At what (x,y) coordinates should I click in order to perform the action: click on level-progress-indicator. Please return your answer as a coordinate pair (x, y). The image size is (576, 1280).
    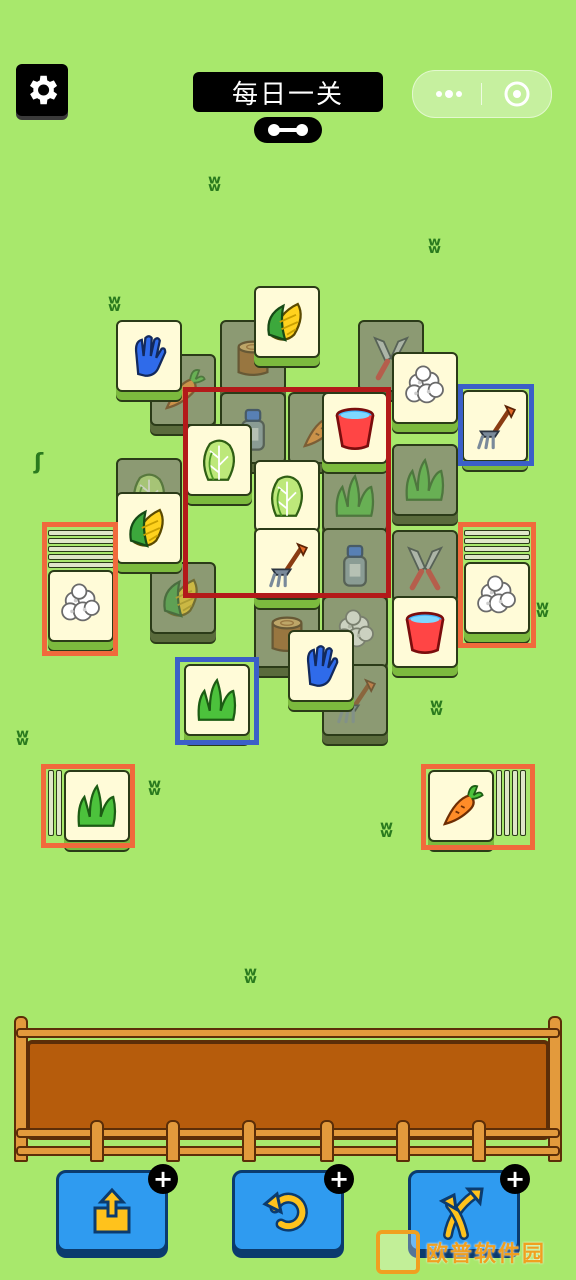
    Looking at the image, I should click on (288, 130).